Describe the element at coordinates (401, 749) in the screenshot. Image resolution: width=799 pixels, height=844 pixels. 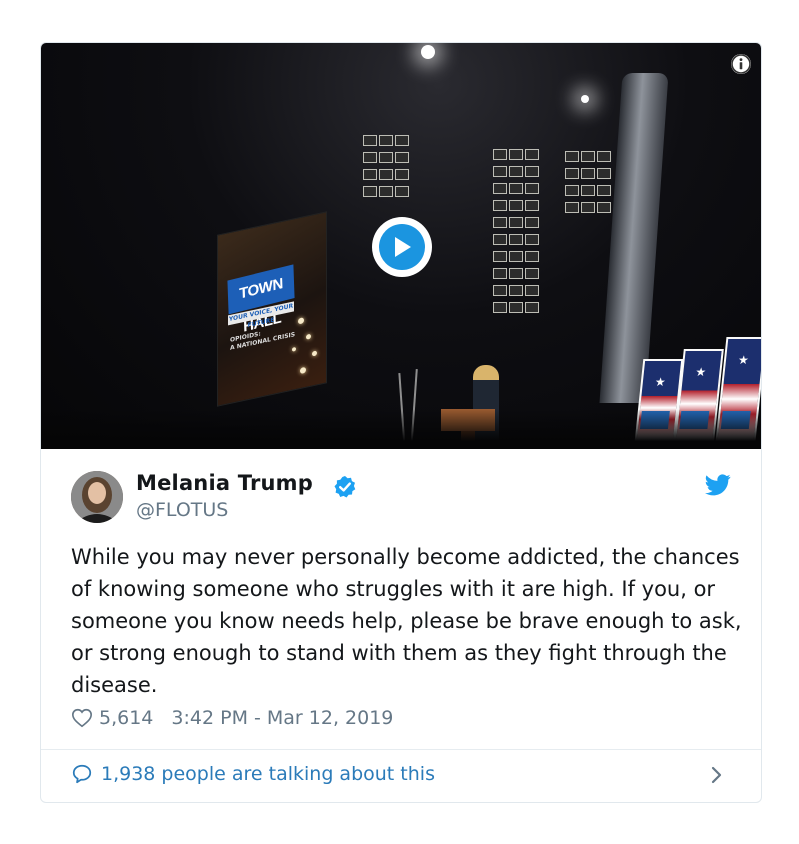
I see `divider` at that location.